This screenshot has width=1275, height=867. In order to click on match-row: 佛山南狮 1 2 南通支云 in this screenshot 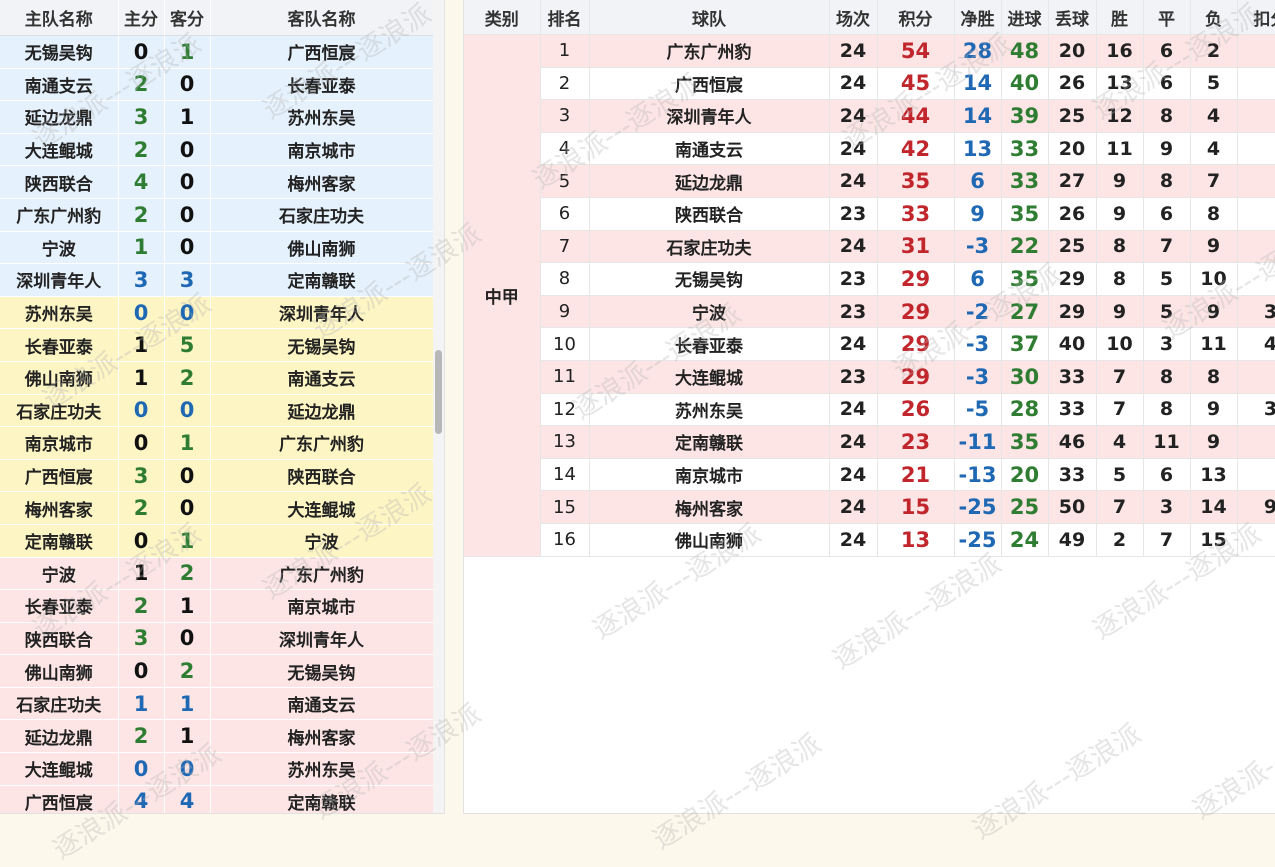, I will do `click(217, 378)`.